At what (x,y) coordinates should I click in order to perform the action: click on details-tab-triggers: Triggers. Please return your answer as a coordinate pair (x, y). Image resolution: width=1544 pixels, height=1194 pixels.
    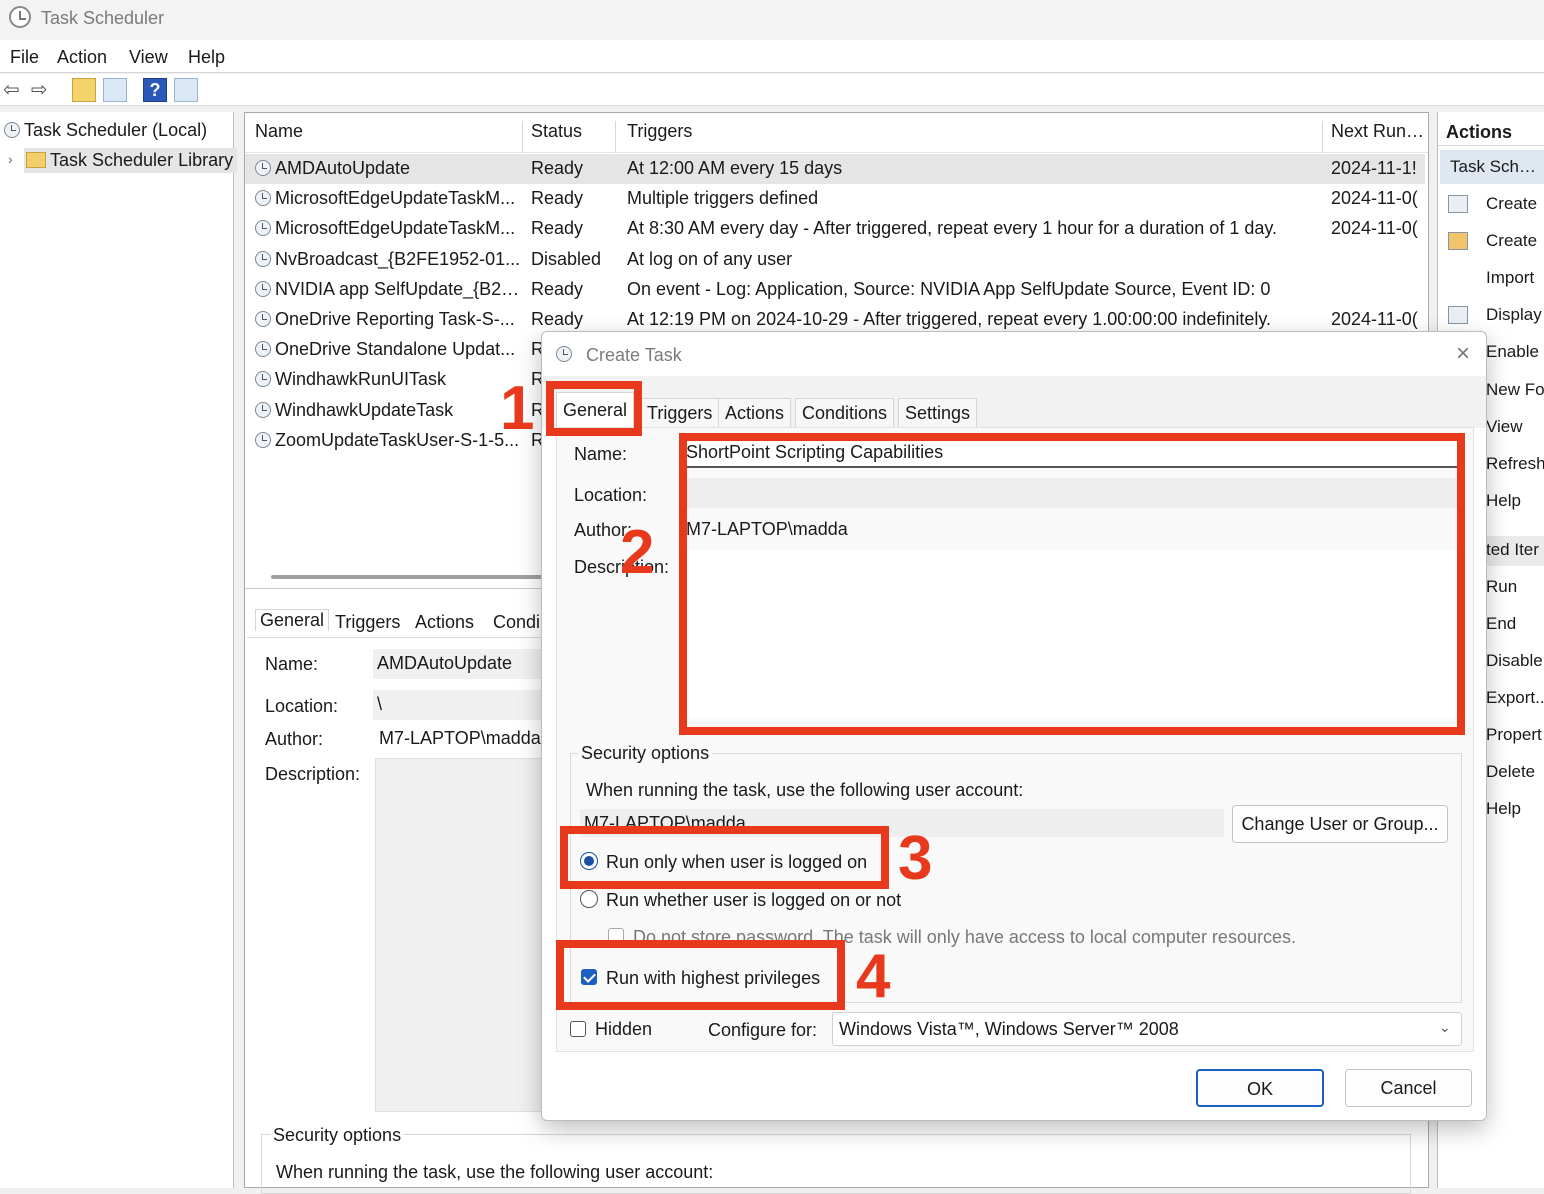
    Looking at the image, I should click on (367, 622).